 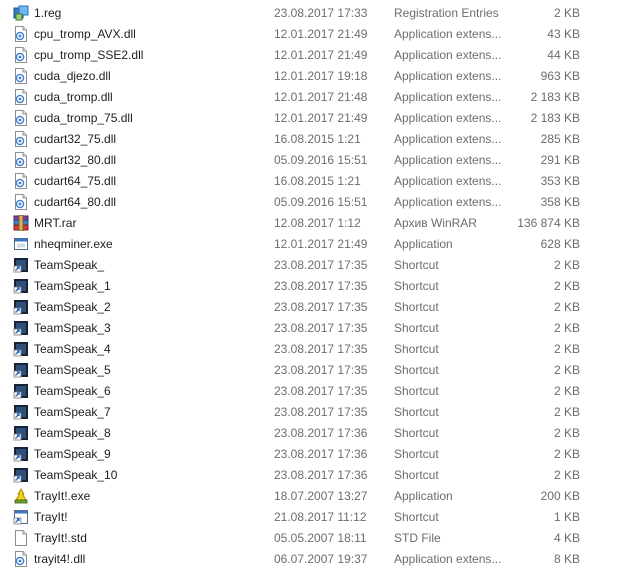 What do you see at coordinates (72, 370) in the screenshot?
I see `file-name: TeamSpeak_5` at bounding box center [72, 370].